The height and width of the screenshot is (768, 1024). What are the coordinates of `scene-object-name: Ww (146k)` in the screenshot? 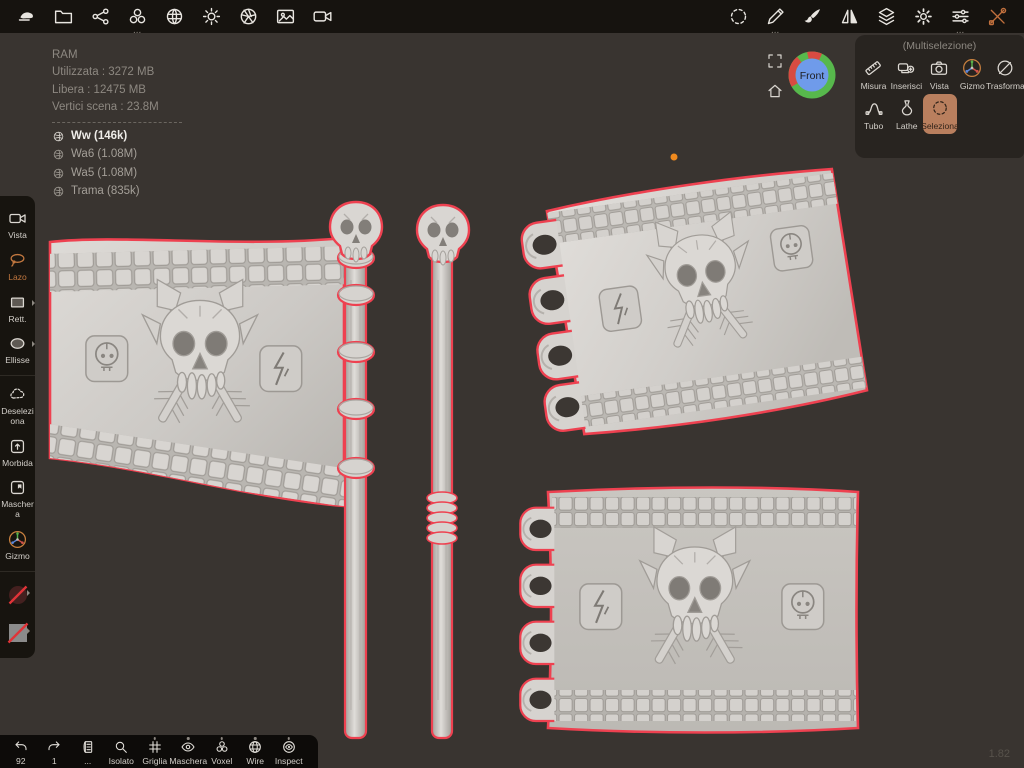 It's located at (99, 136).